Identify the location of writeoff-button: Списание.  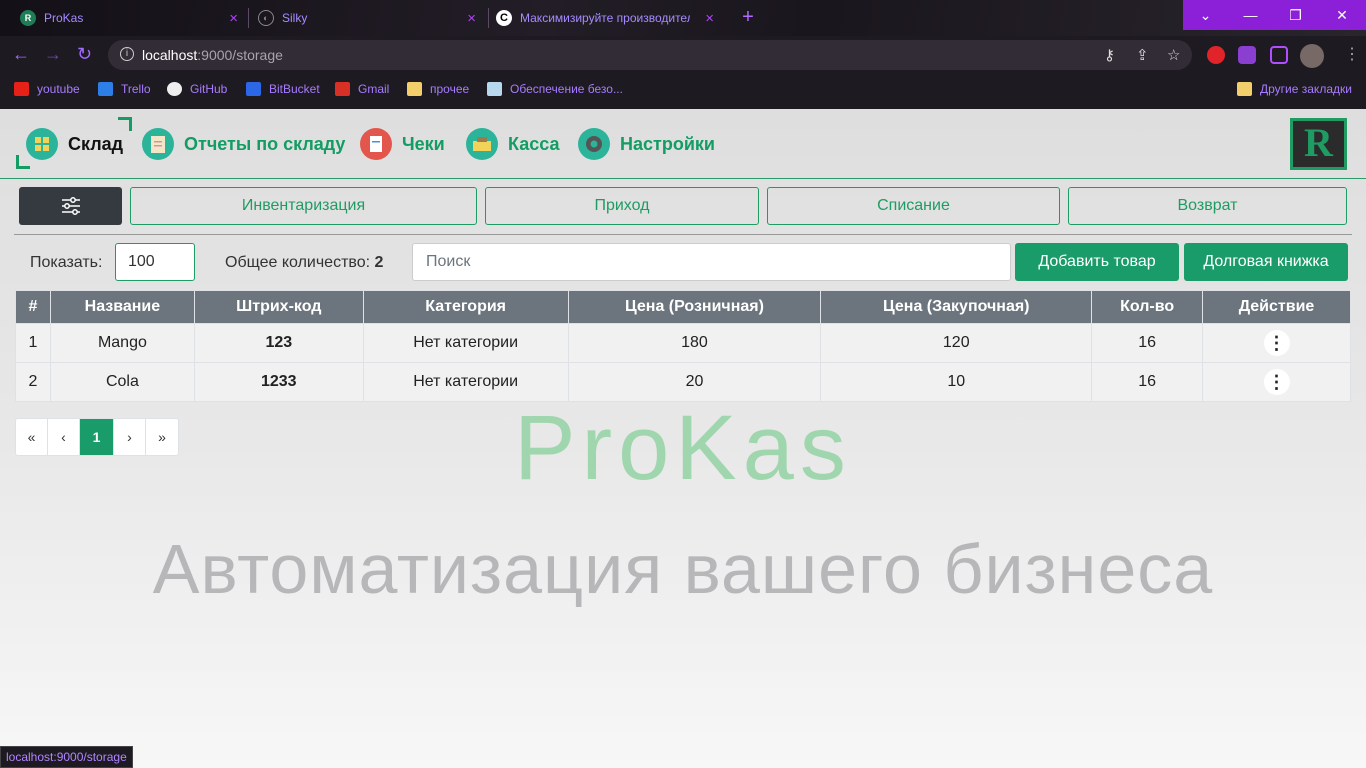
(913, 206).